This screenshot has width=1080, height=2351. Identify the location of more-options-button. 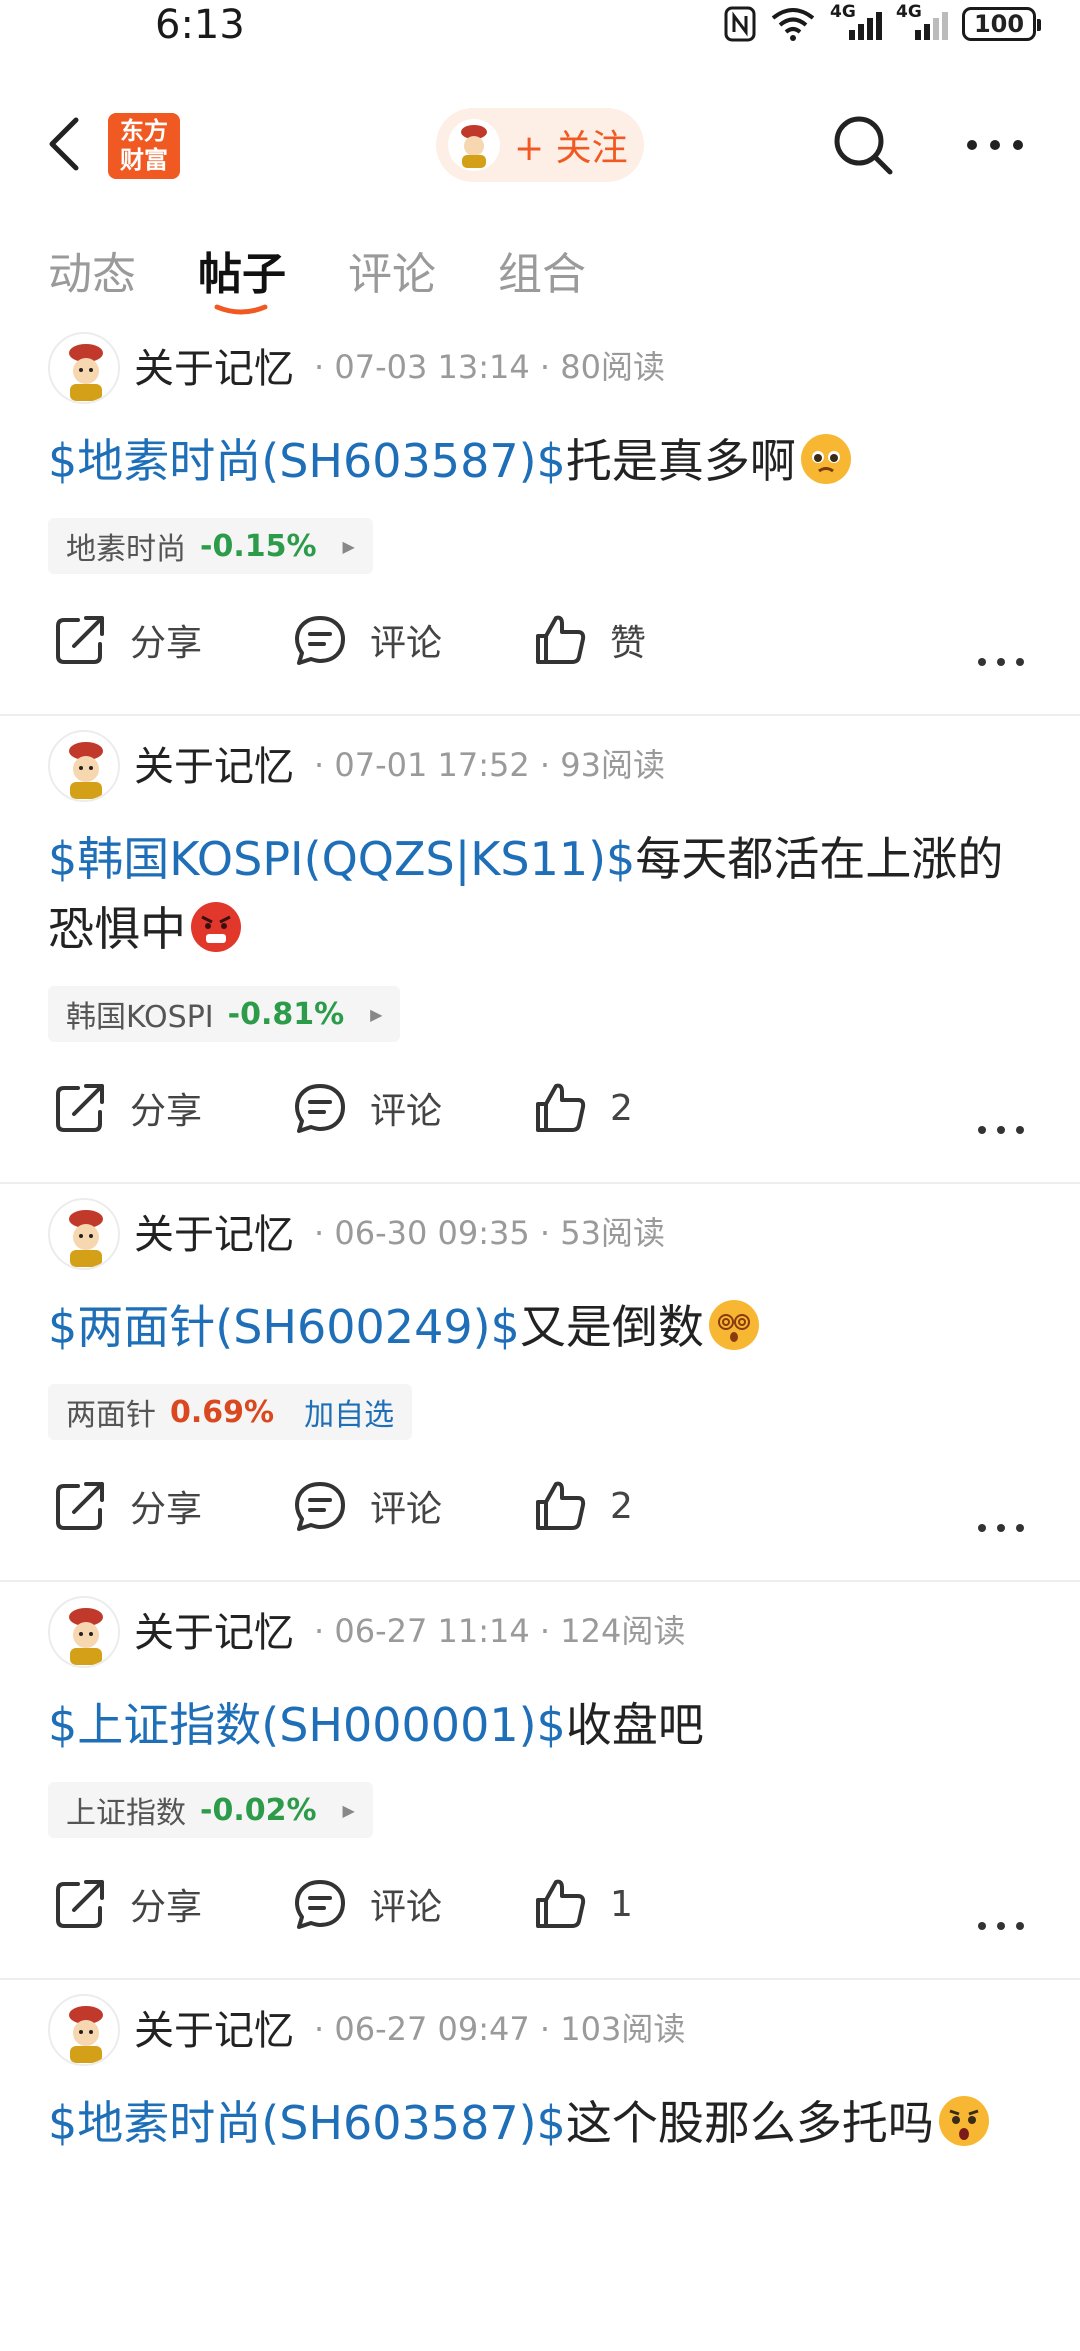
(995, 145).